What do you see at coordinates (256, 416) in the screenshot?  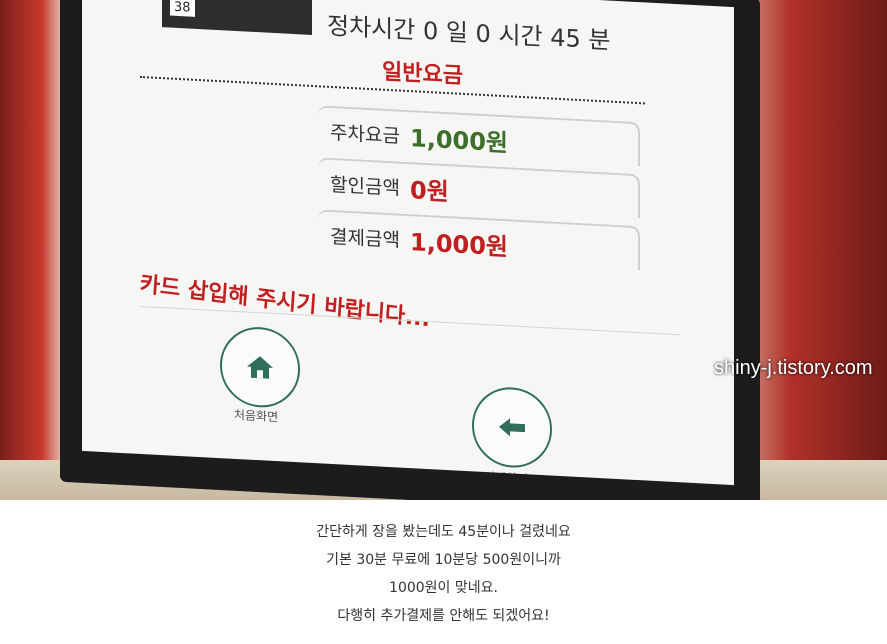 I see `home-button-label: 처음화면` at bounding box center [256, 416].